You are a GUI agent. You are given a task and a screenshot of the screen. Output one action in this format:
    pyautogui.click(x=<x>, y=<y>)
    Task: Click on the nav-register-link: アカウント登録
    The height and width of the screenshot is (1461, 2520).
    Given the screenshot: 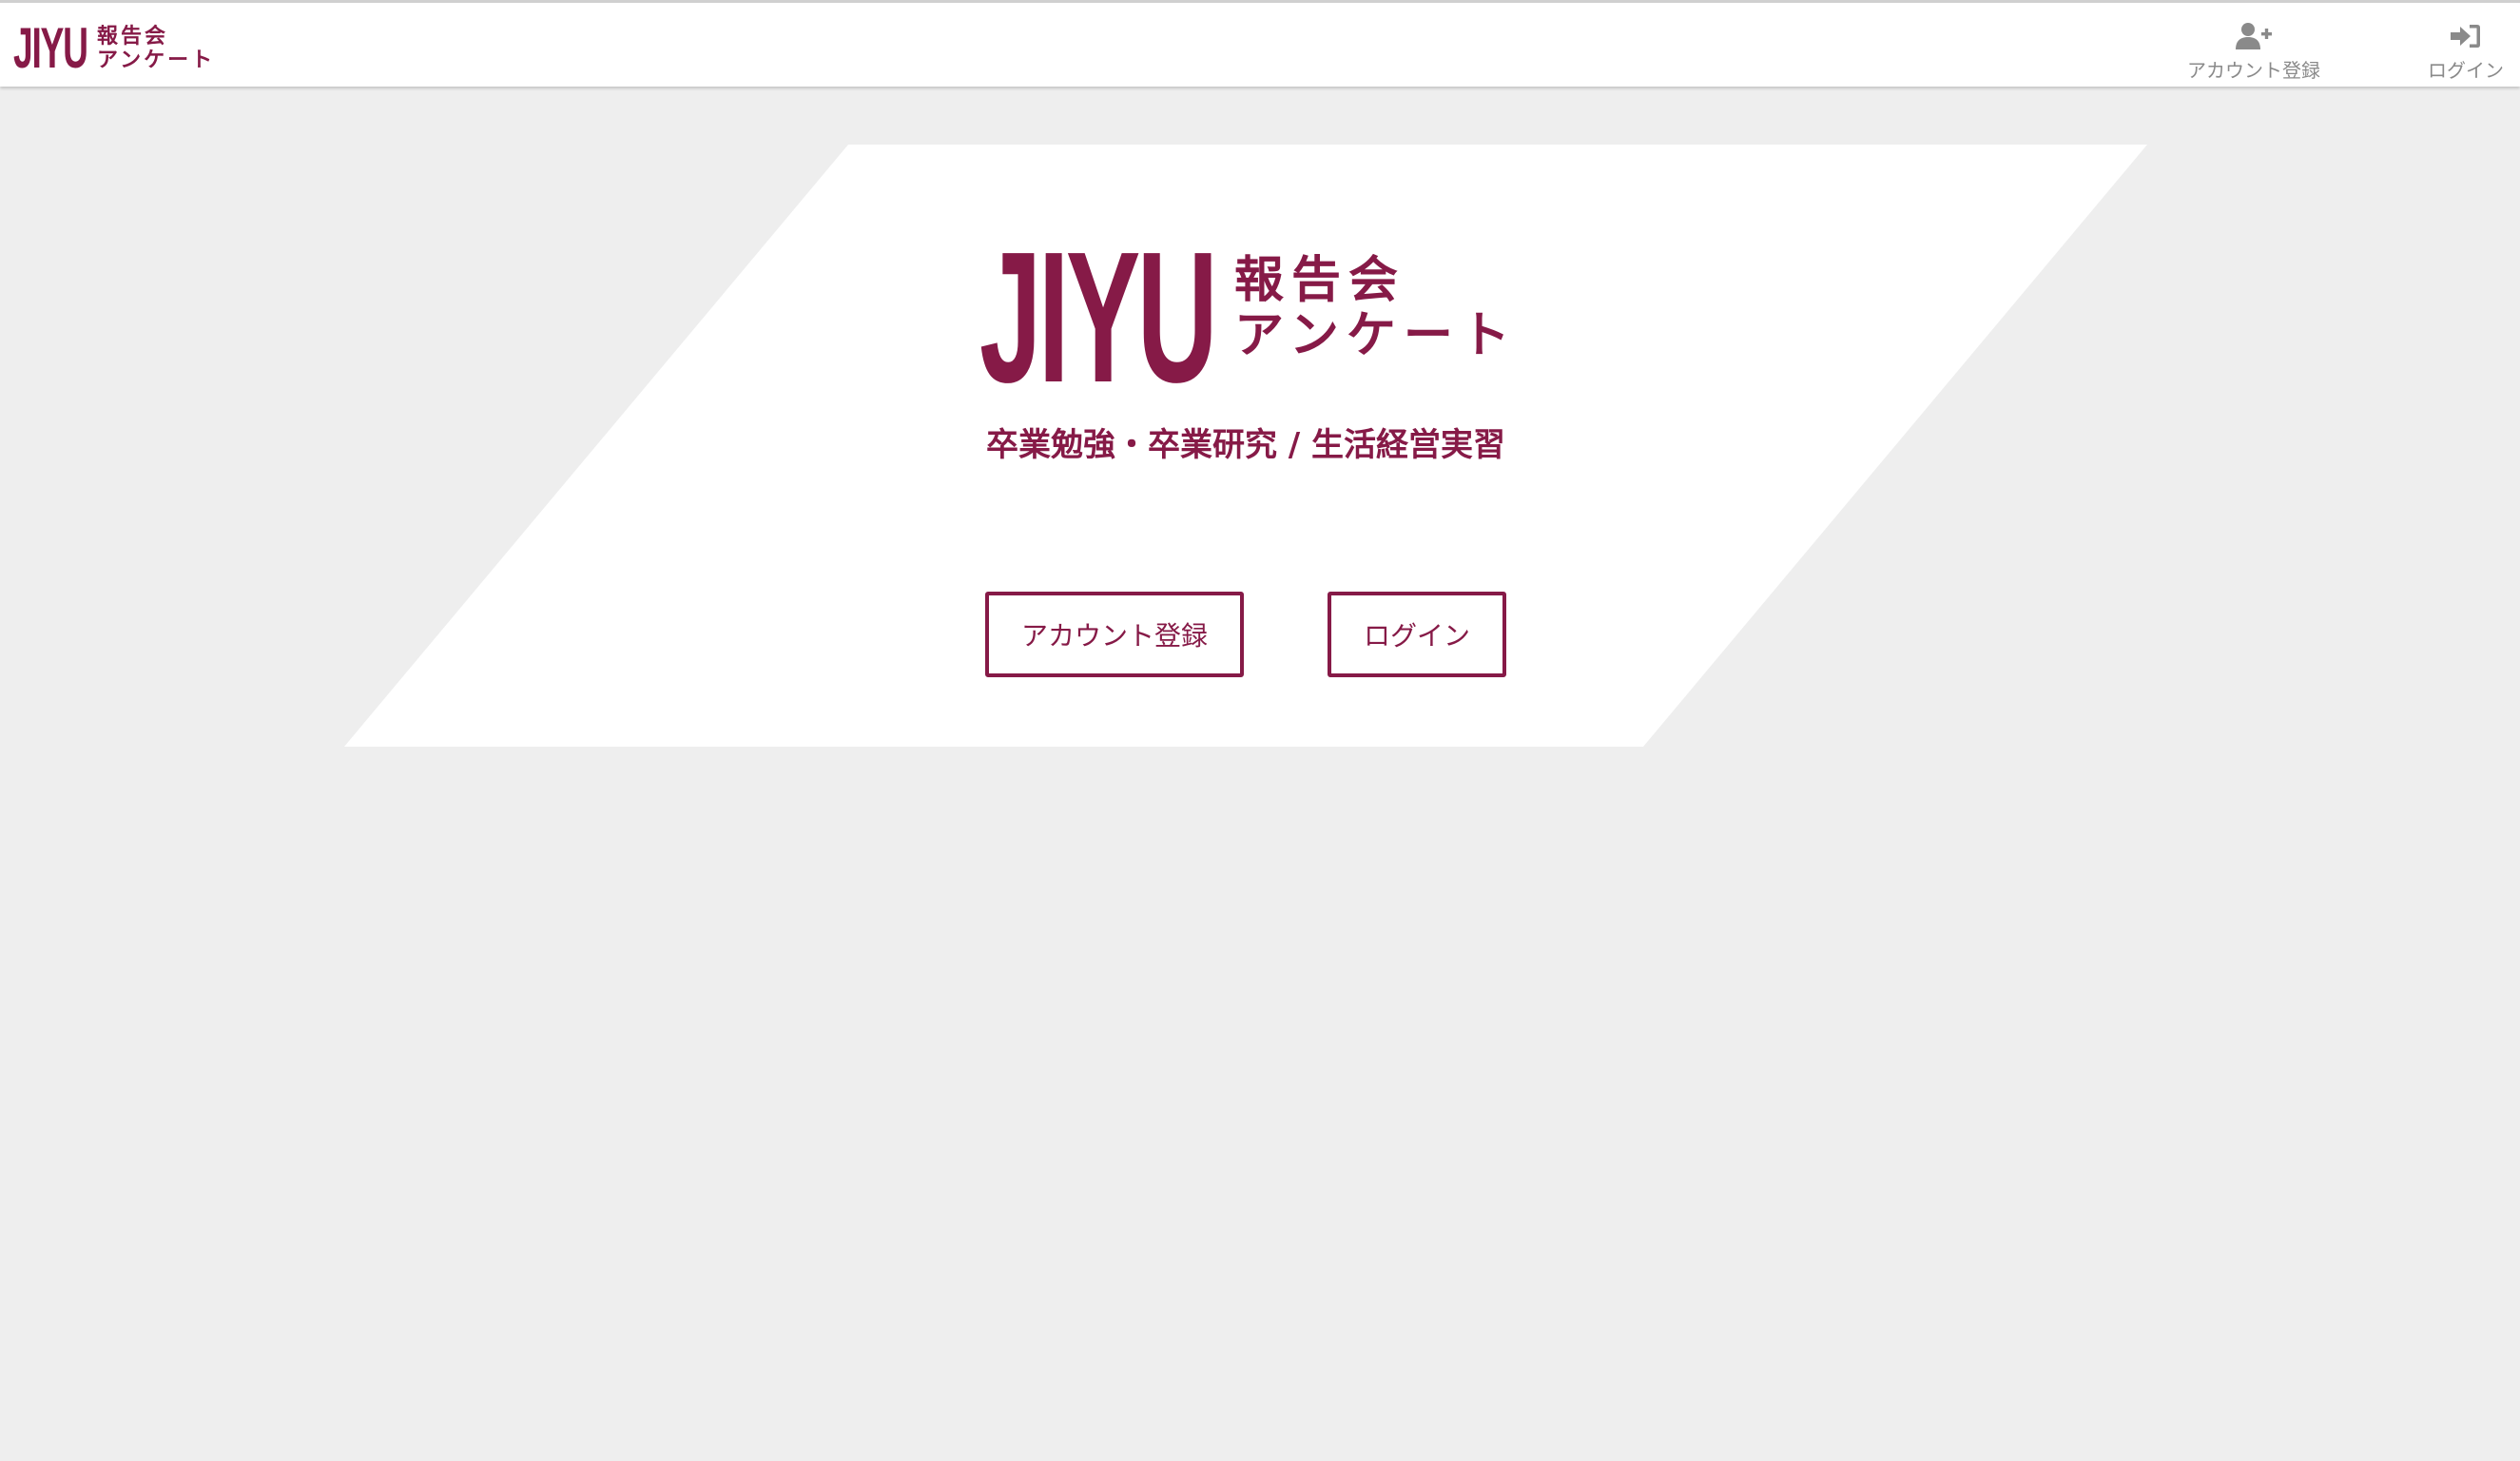 What is the action you would take?
    pyautogui.click(x=2253, y=52)
    